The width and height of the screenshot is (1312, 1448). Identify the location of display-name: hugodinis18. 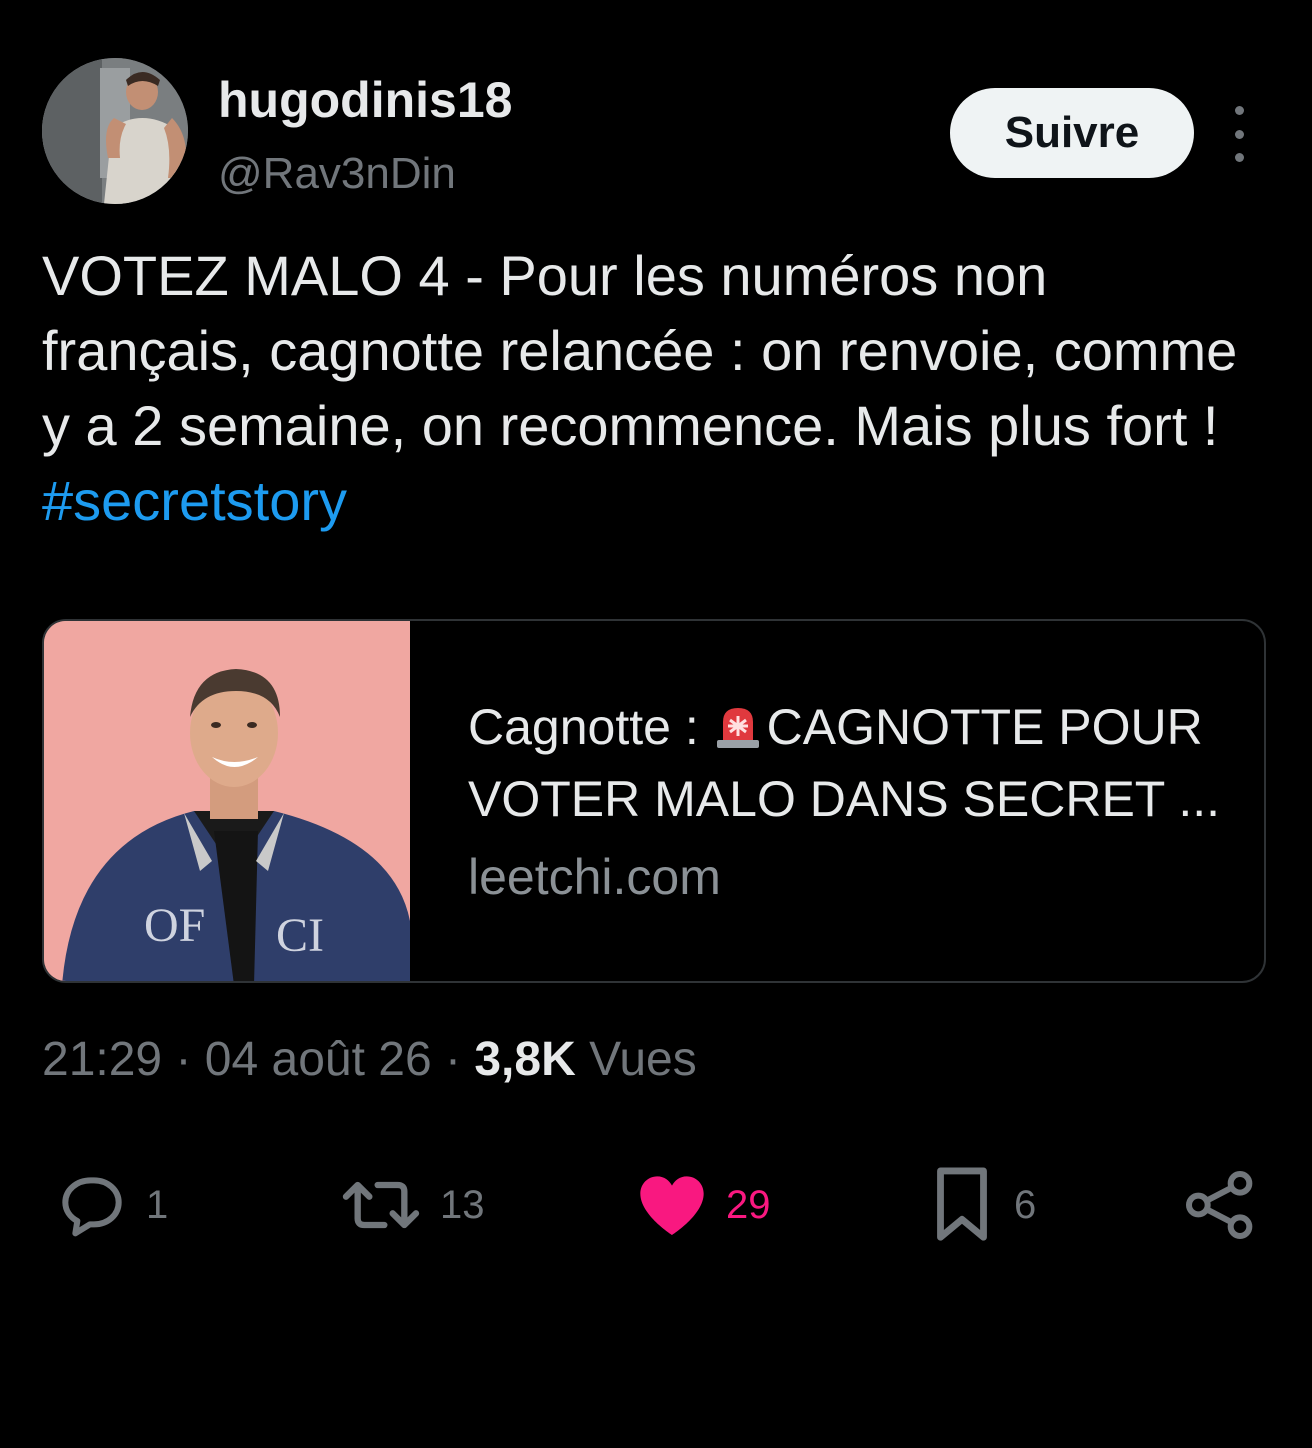
(365, 100).